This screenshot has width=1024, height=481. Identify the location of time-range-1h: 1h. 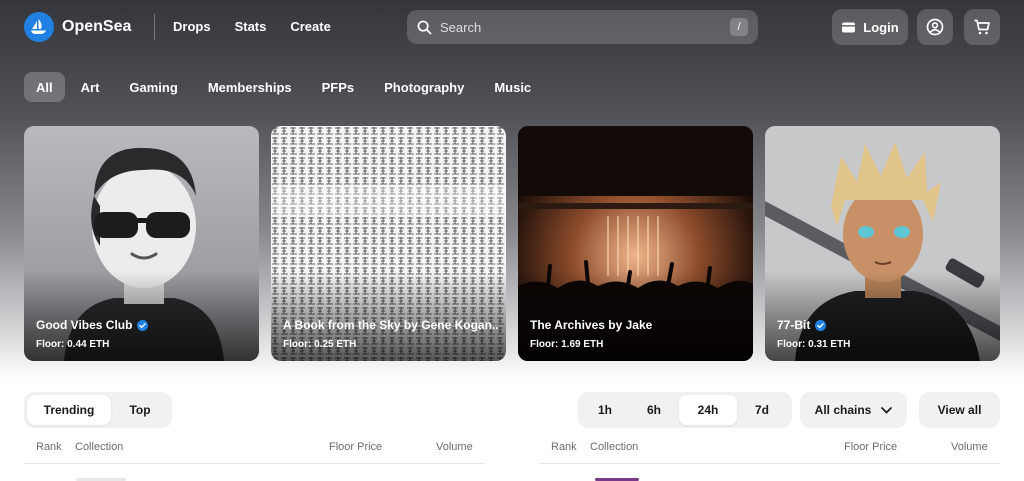
(605, 410).